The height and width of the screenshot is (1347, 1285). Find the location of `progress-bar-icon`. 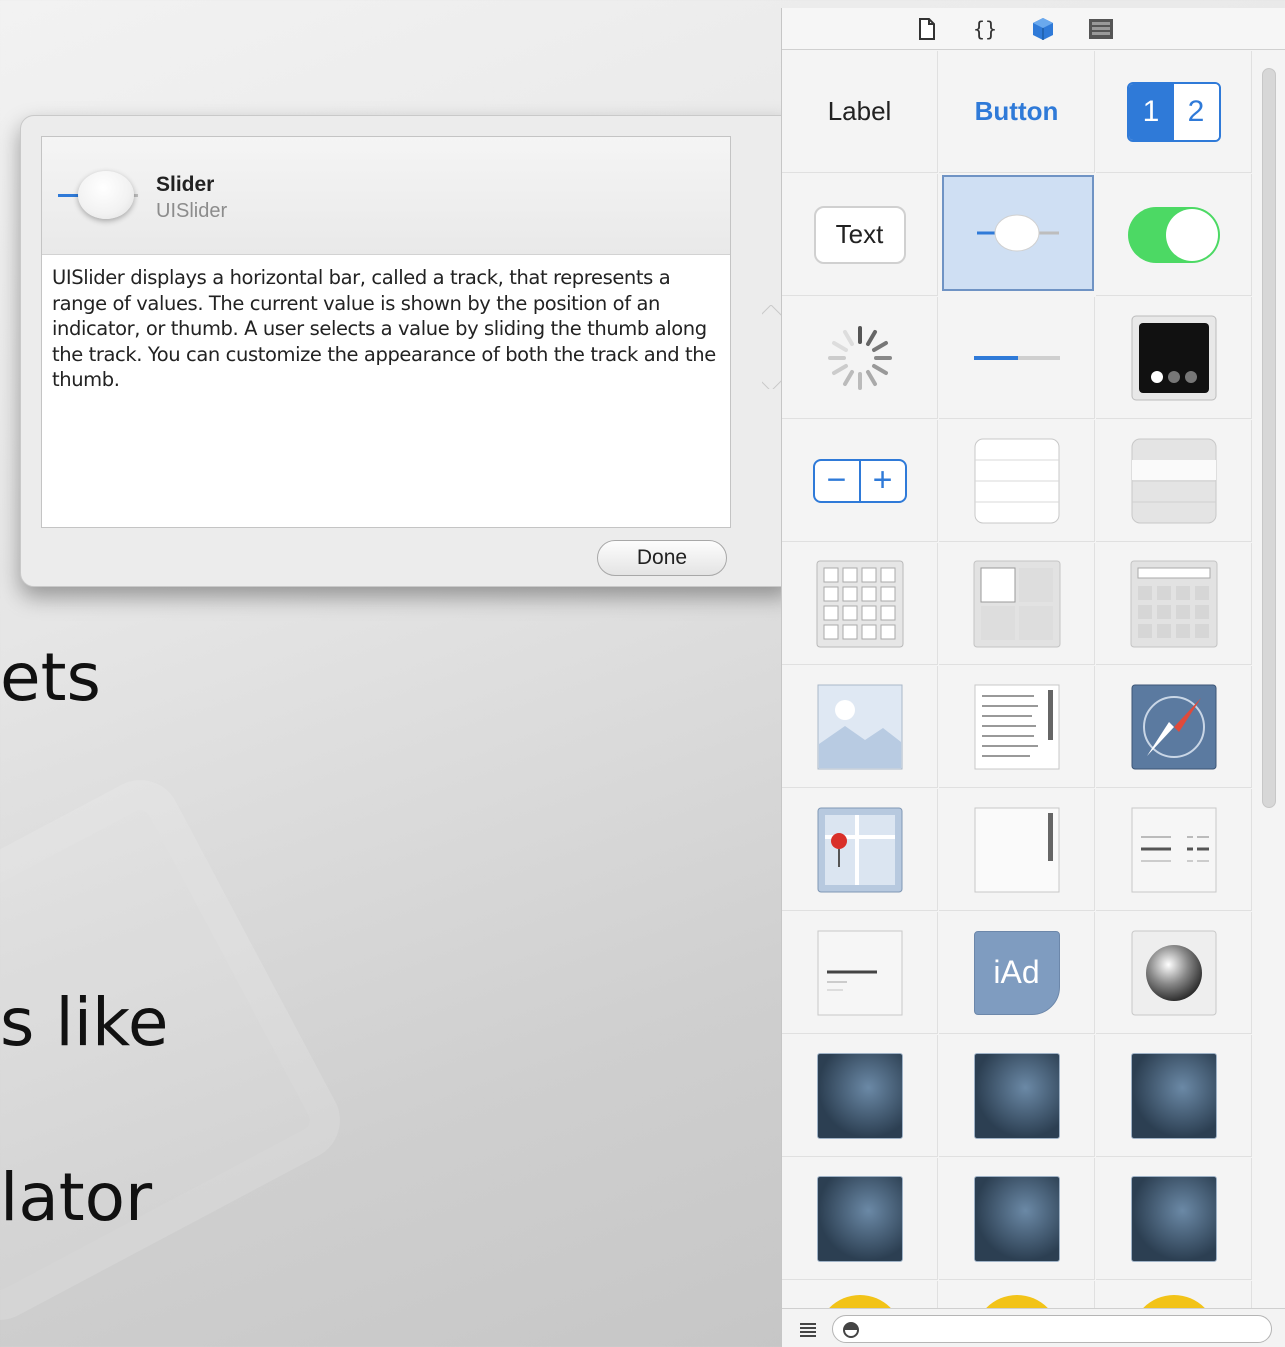

progress-bar-icon is located at coordinates (1016, 357).